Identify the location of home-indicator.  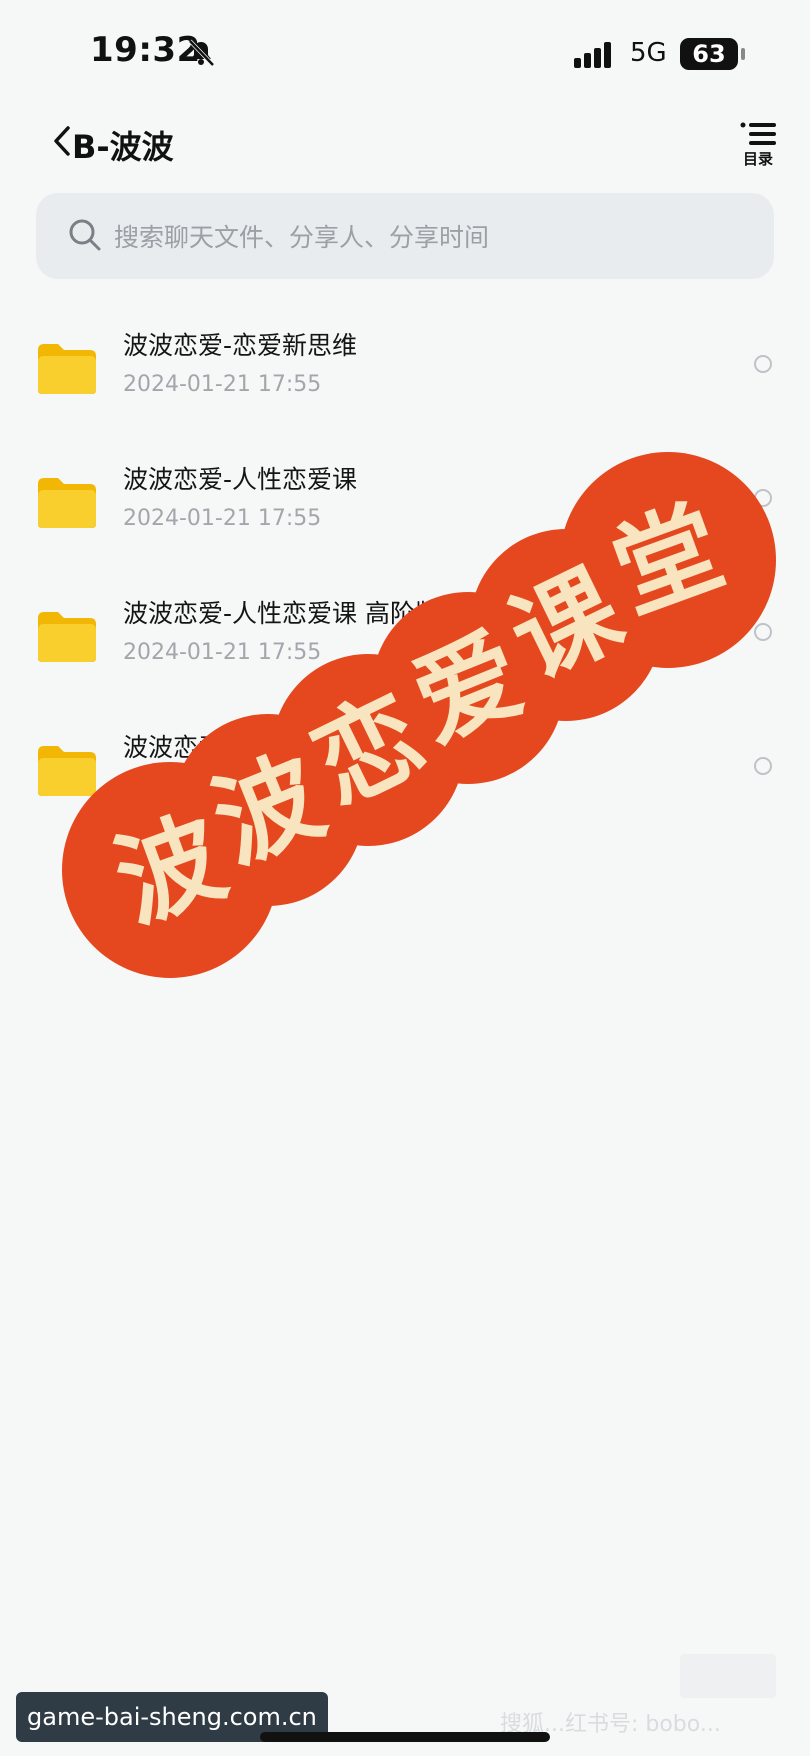
(405, 1737).